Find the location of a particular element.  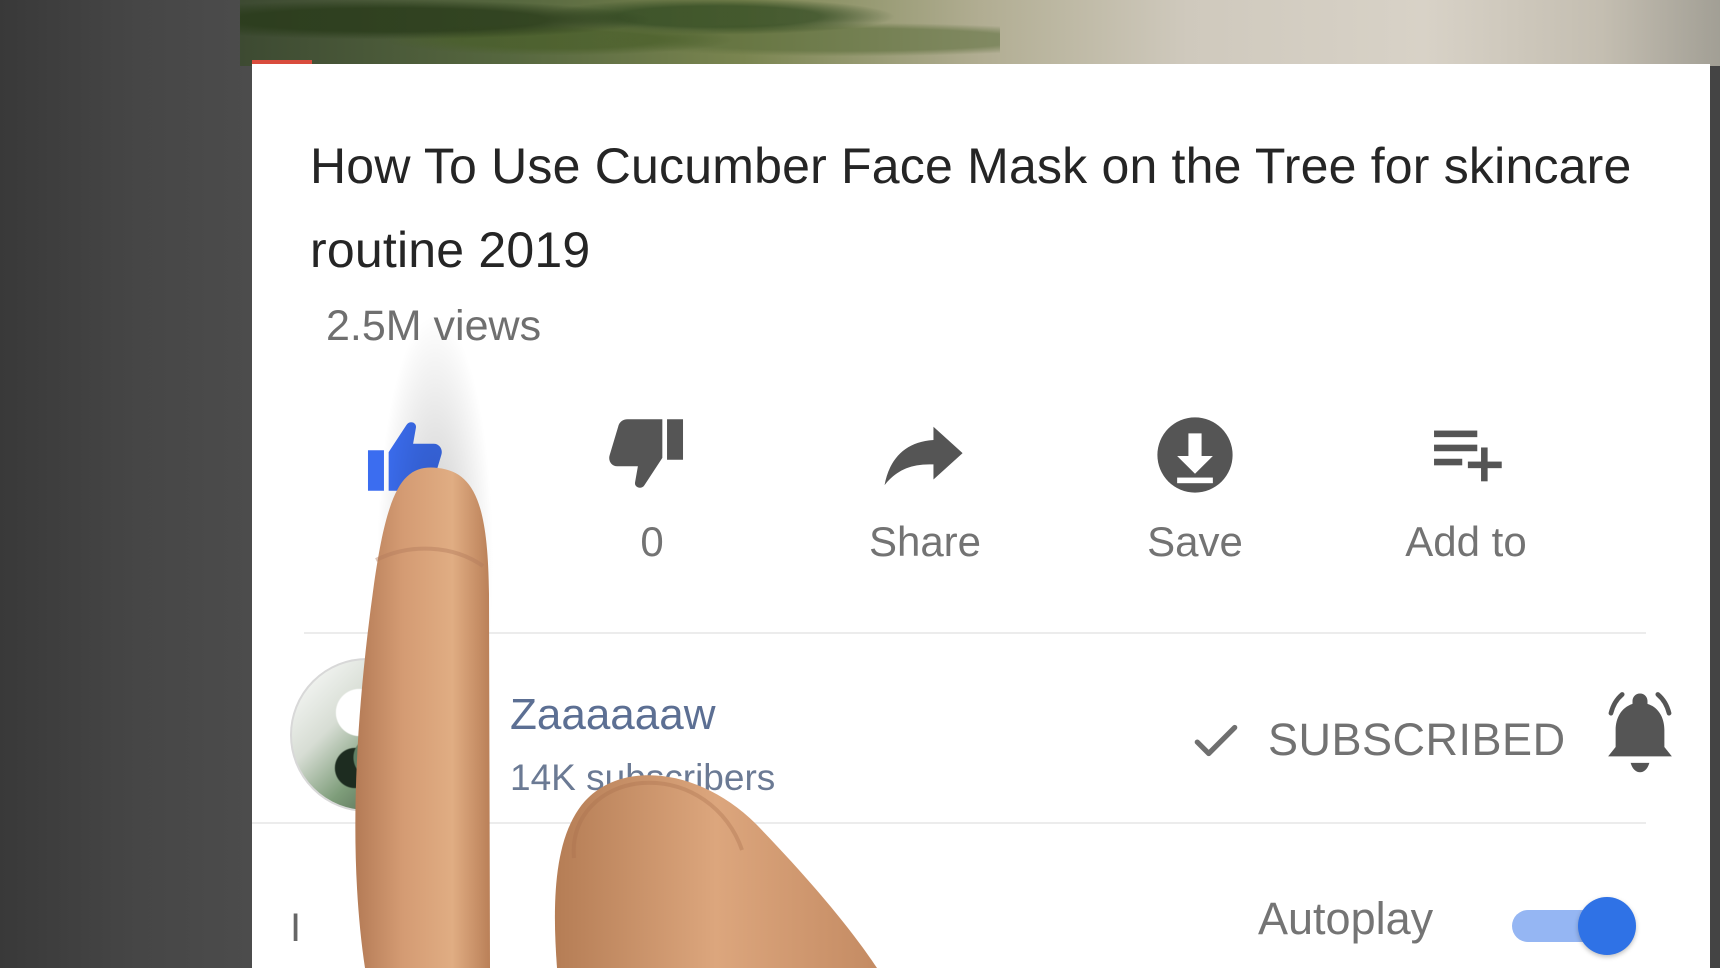

thumbs-up-icon is located at coordinates (404, 456).